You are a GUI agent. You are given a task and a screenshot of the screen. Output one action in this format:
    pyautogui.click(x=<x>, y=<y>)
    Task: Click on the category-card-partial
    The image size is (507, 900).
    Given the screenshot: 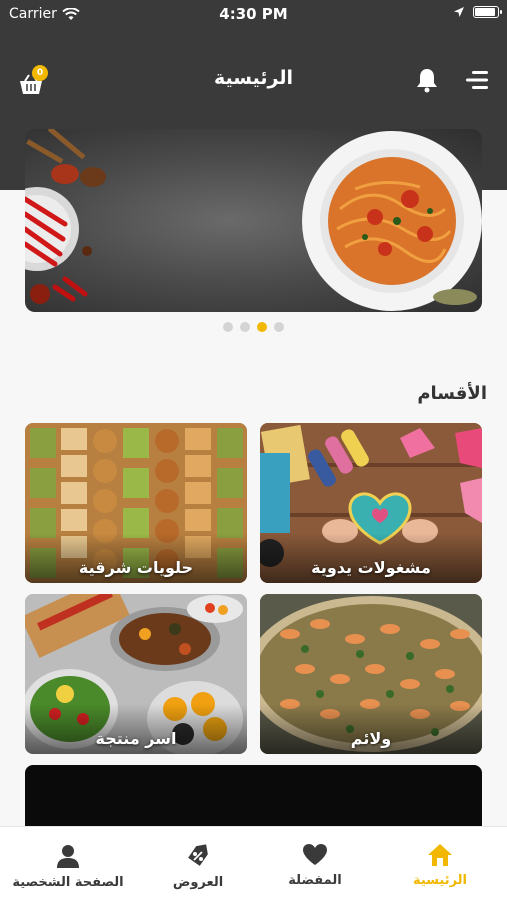 What is the action you would take?
    pyautogui.click(x=253, y=800)
    